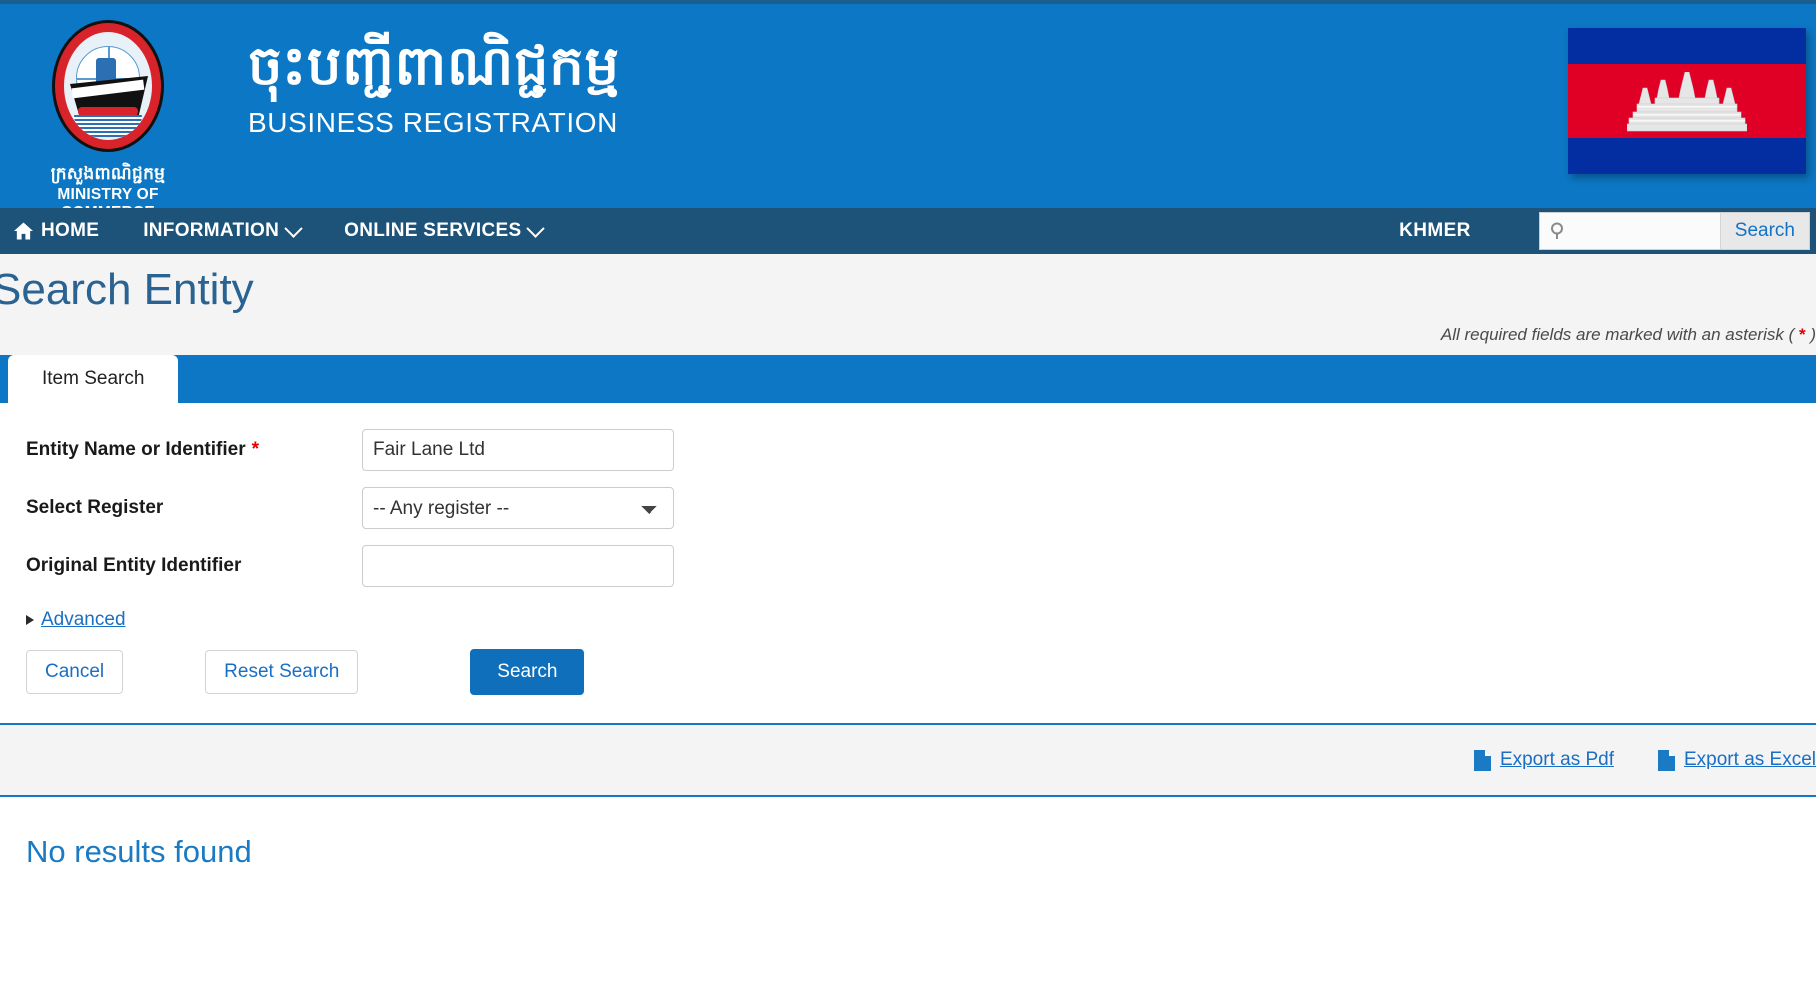  What do you see at coordinates (108, 173) in the screenshot?
I see `ministry-name-khmer: ក្រសួងពាណិជ្ជកម្ម` at bounding box center [108, 173].